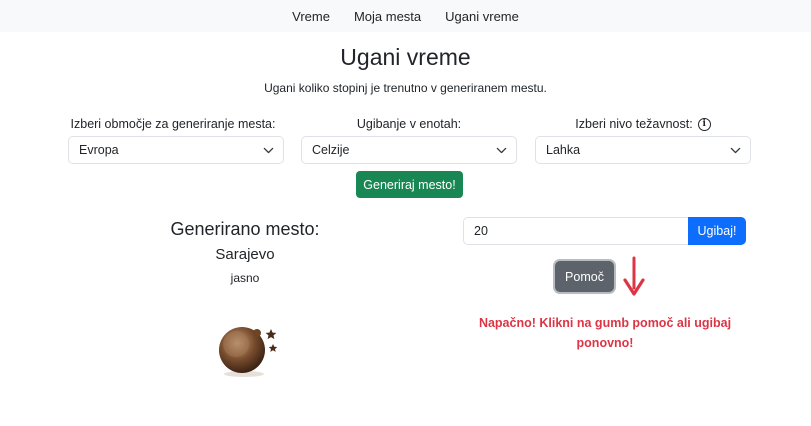  What do you see at coordinates (704, 124) in the screenshot?
I see `info-icon: i` at bounding box center [704, 124].